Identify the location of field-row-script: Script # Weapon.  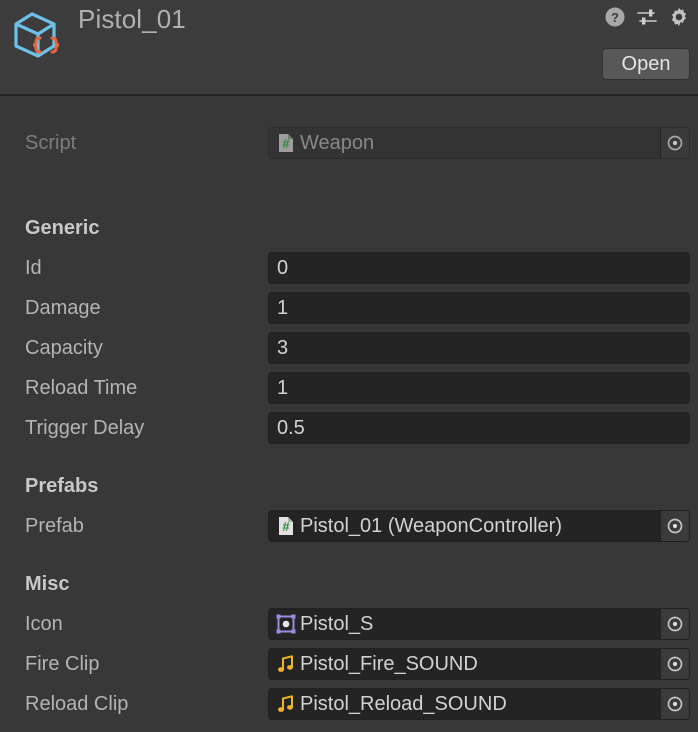
(349, 143).